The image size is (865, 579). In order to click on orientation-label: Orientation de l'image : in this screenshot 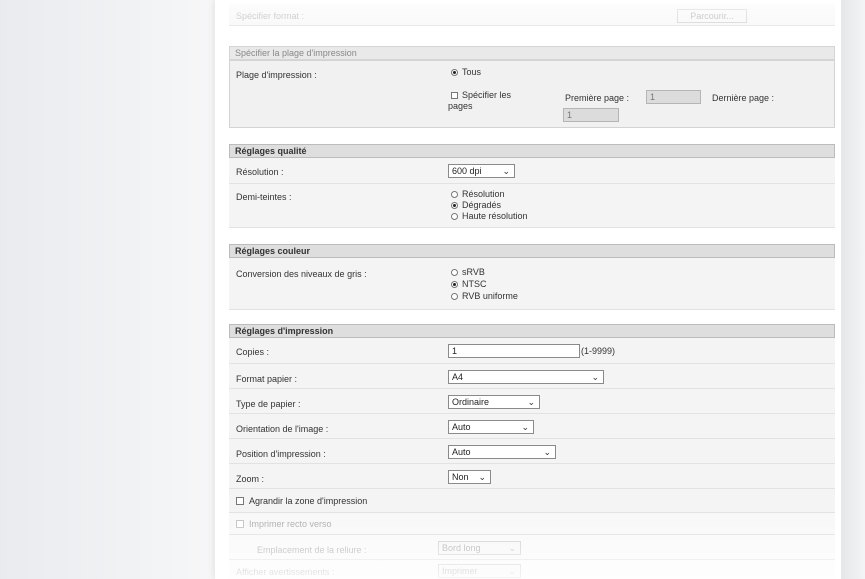, I will do `click(282, 429)`.